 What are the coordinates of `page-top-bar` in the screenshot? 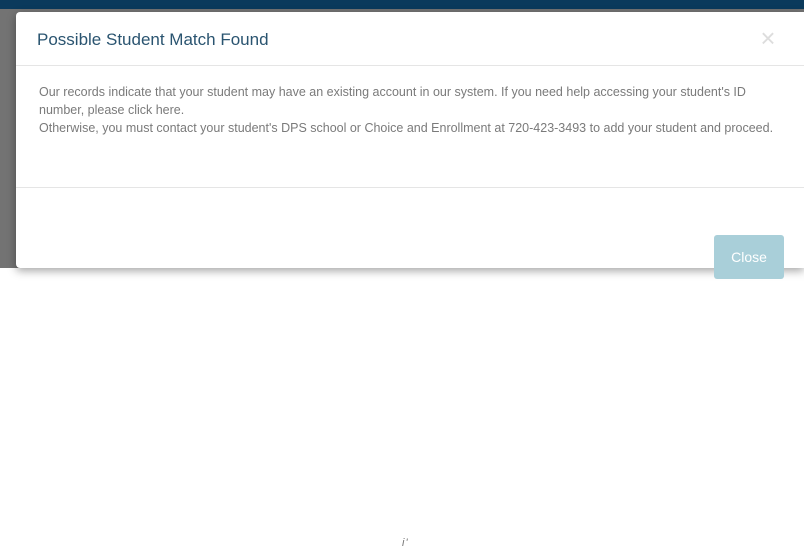 It's located at (402, 4).